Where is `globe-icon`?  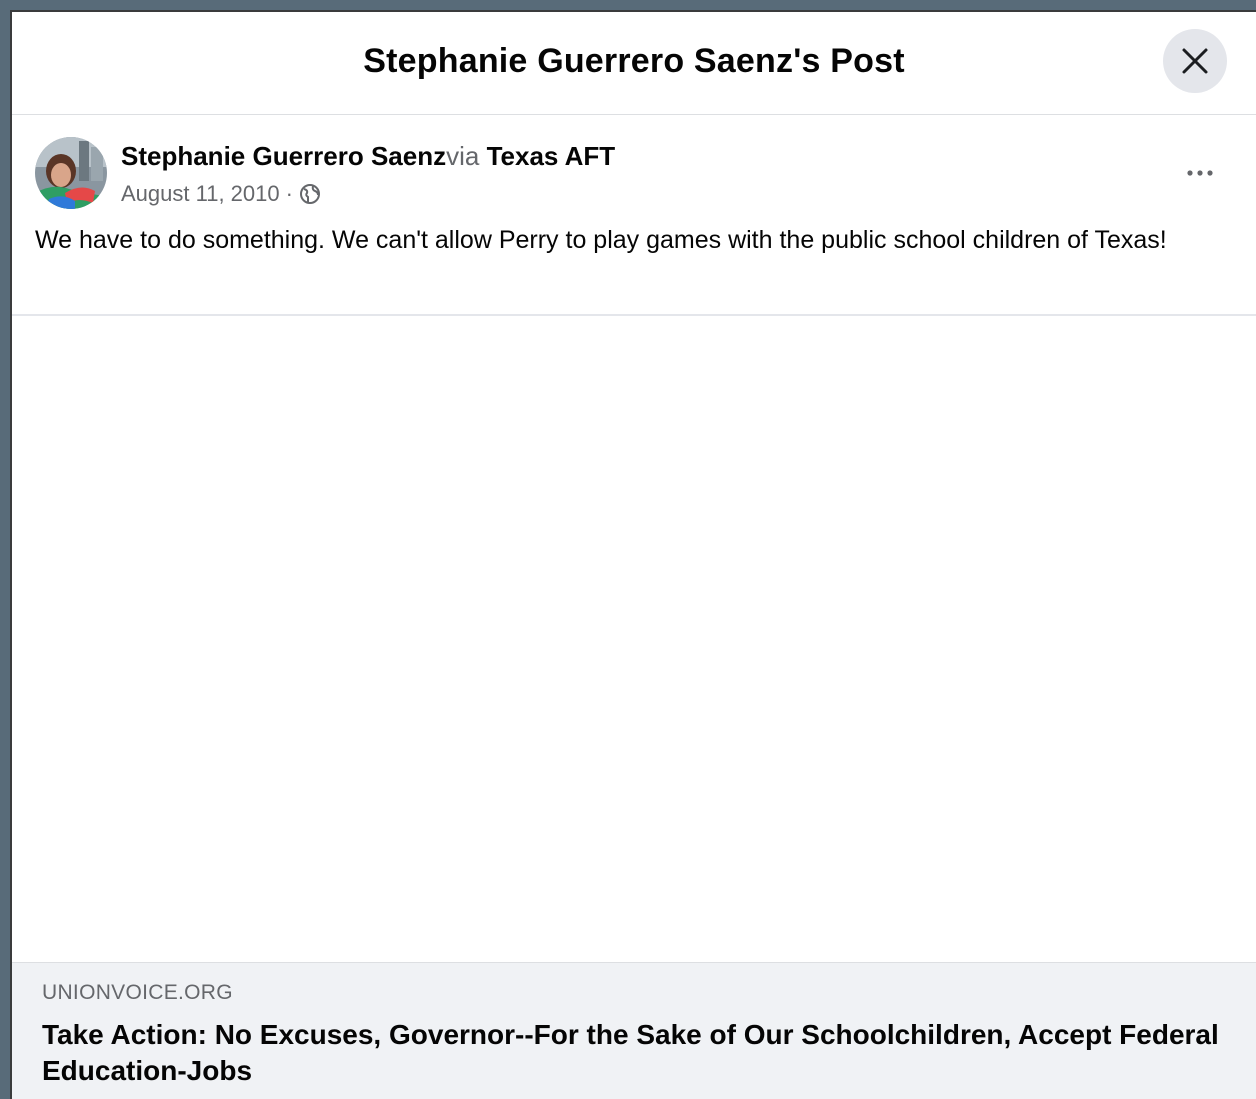 globe-icon is located at coordinates (310, 194).